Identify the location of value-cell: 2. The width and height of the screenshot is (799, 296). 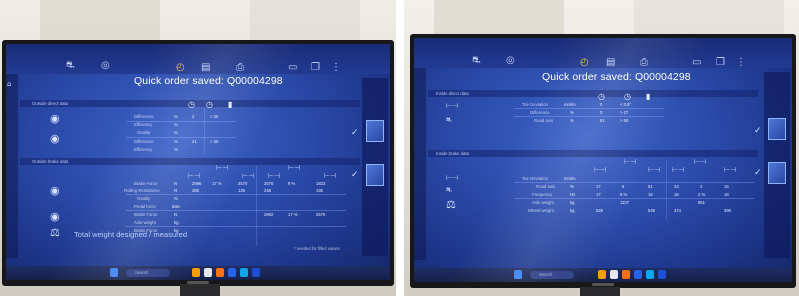
(193, 116).